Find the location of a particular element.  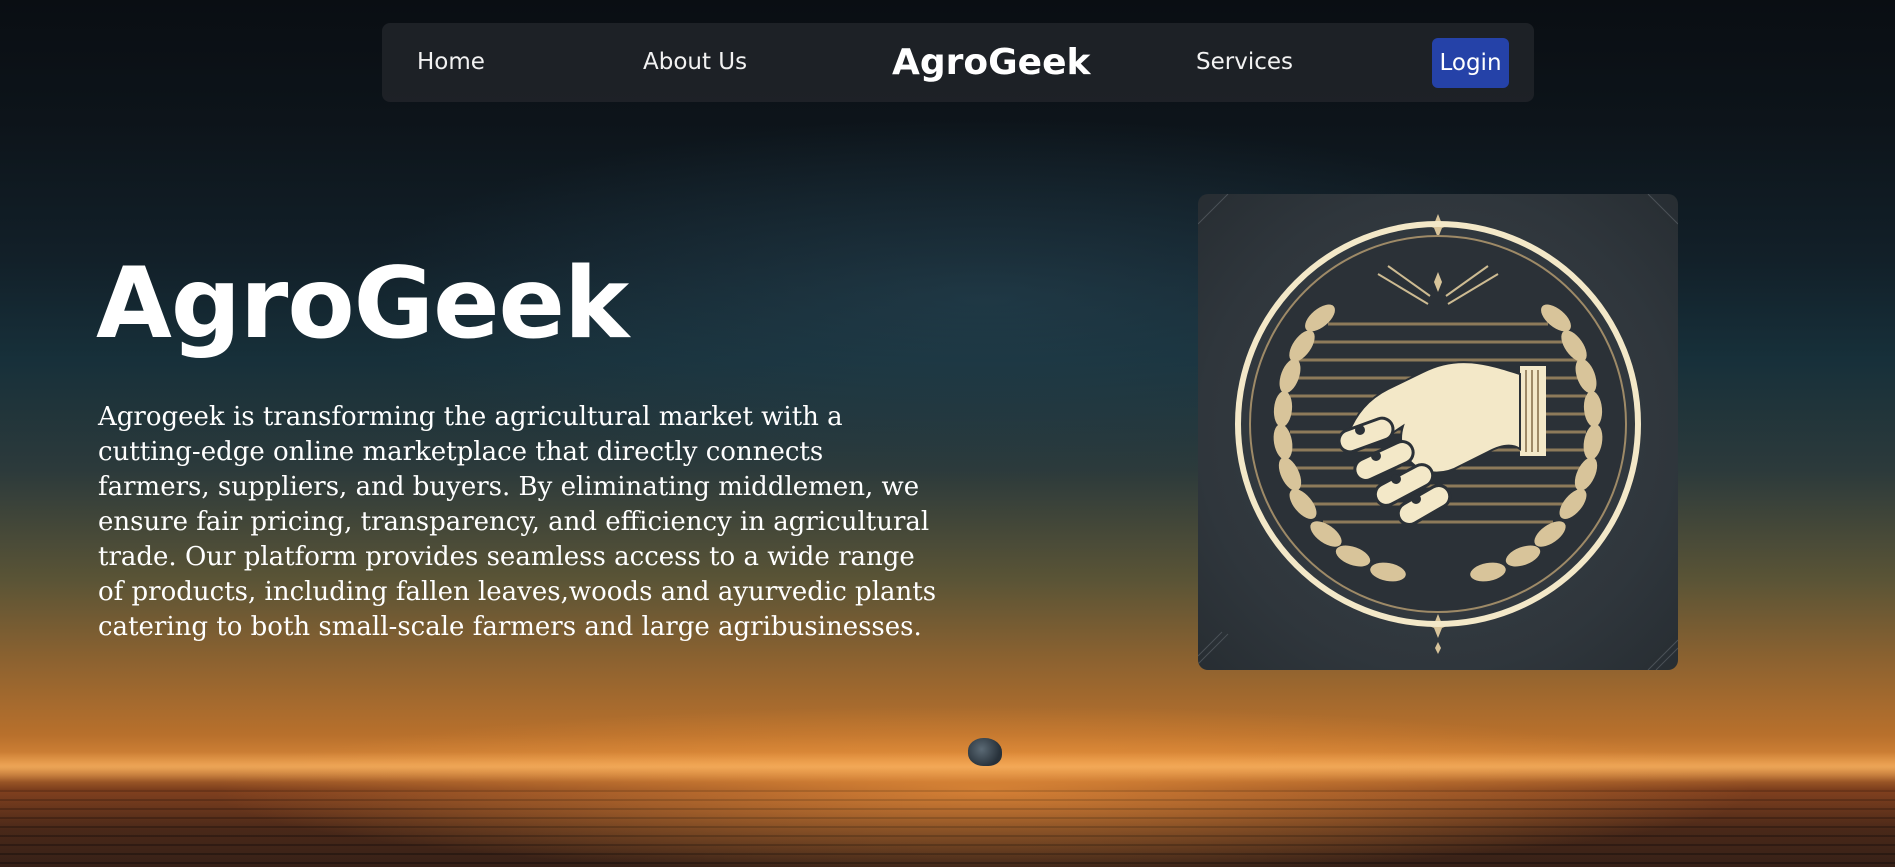

horizon-glow is located at coordinates (947, 767).